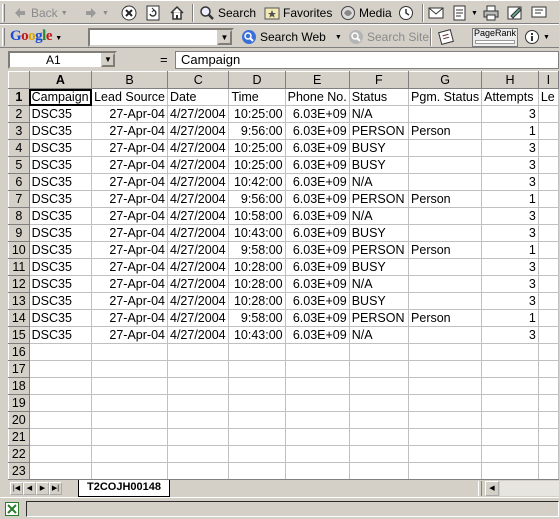 The width and height of the screenshot is (559, 519). Describe the element at coordinates (16, 488) in the screenshot. I see `first-sheet-button: |◀` at that location.